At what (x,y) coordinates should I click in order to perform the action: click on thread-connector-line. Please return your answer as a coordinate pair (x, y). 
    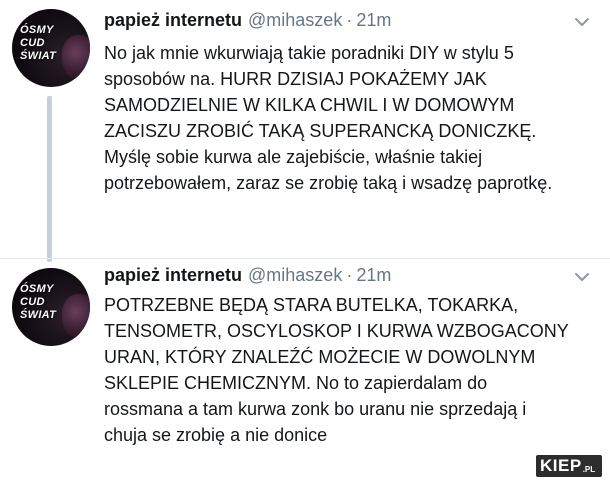
    Looking at the image, I should click on (49, 179).